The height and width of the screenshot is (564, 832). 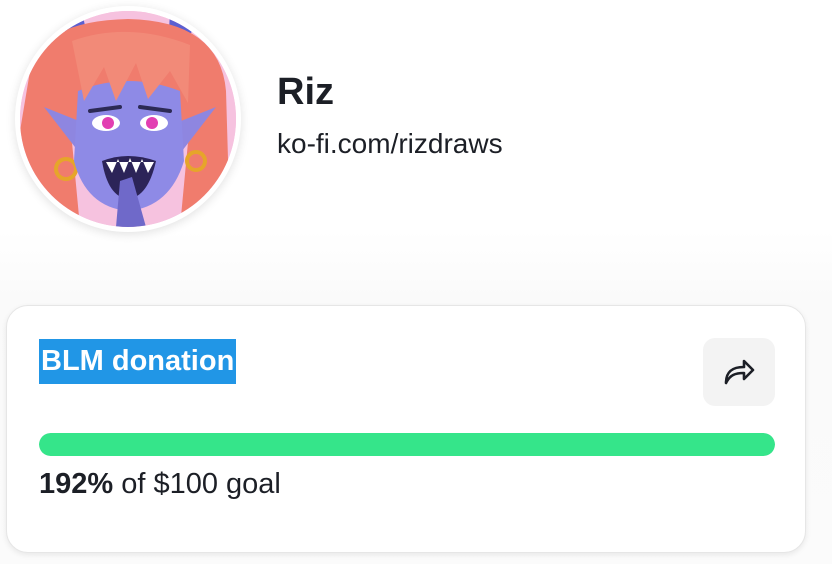 I want to click on share-arrow-icon, so click(x=739, y=372).